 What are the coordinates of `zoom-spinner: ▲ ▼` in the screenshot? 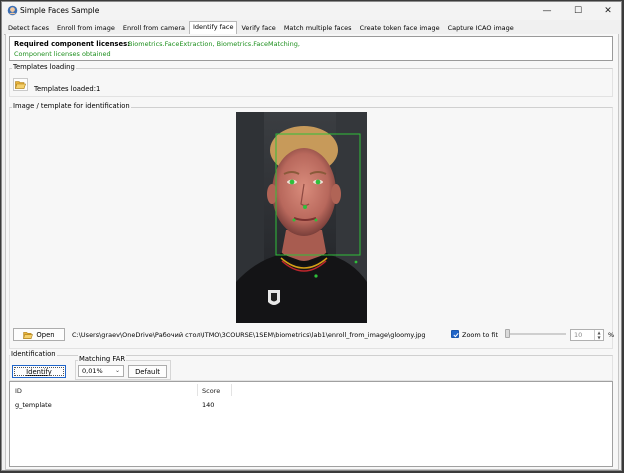 It's located at (598, 335).